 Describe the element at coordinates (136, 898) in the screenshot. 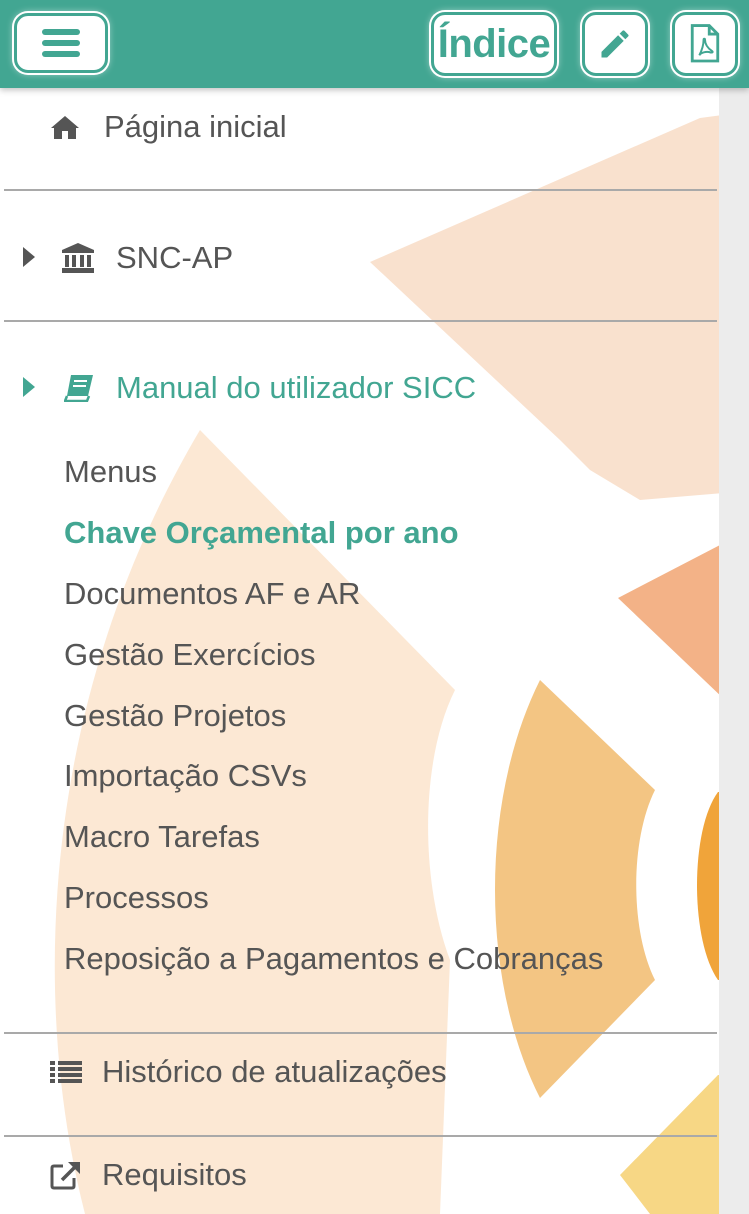

I see `submenu-item: Processos` at that location.